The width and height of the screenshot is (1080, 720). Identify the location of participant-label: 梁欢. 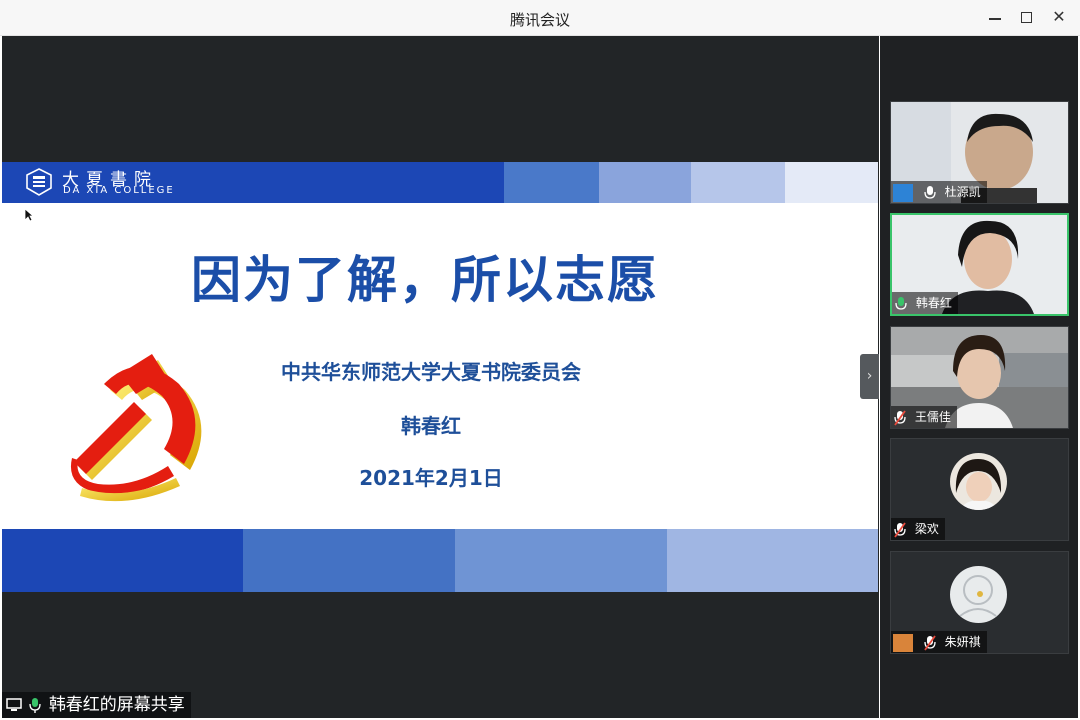
(918, 529).